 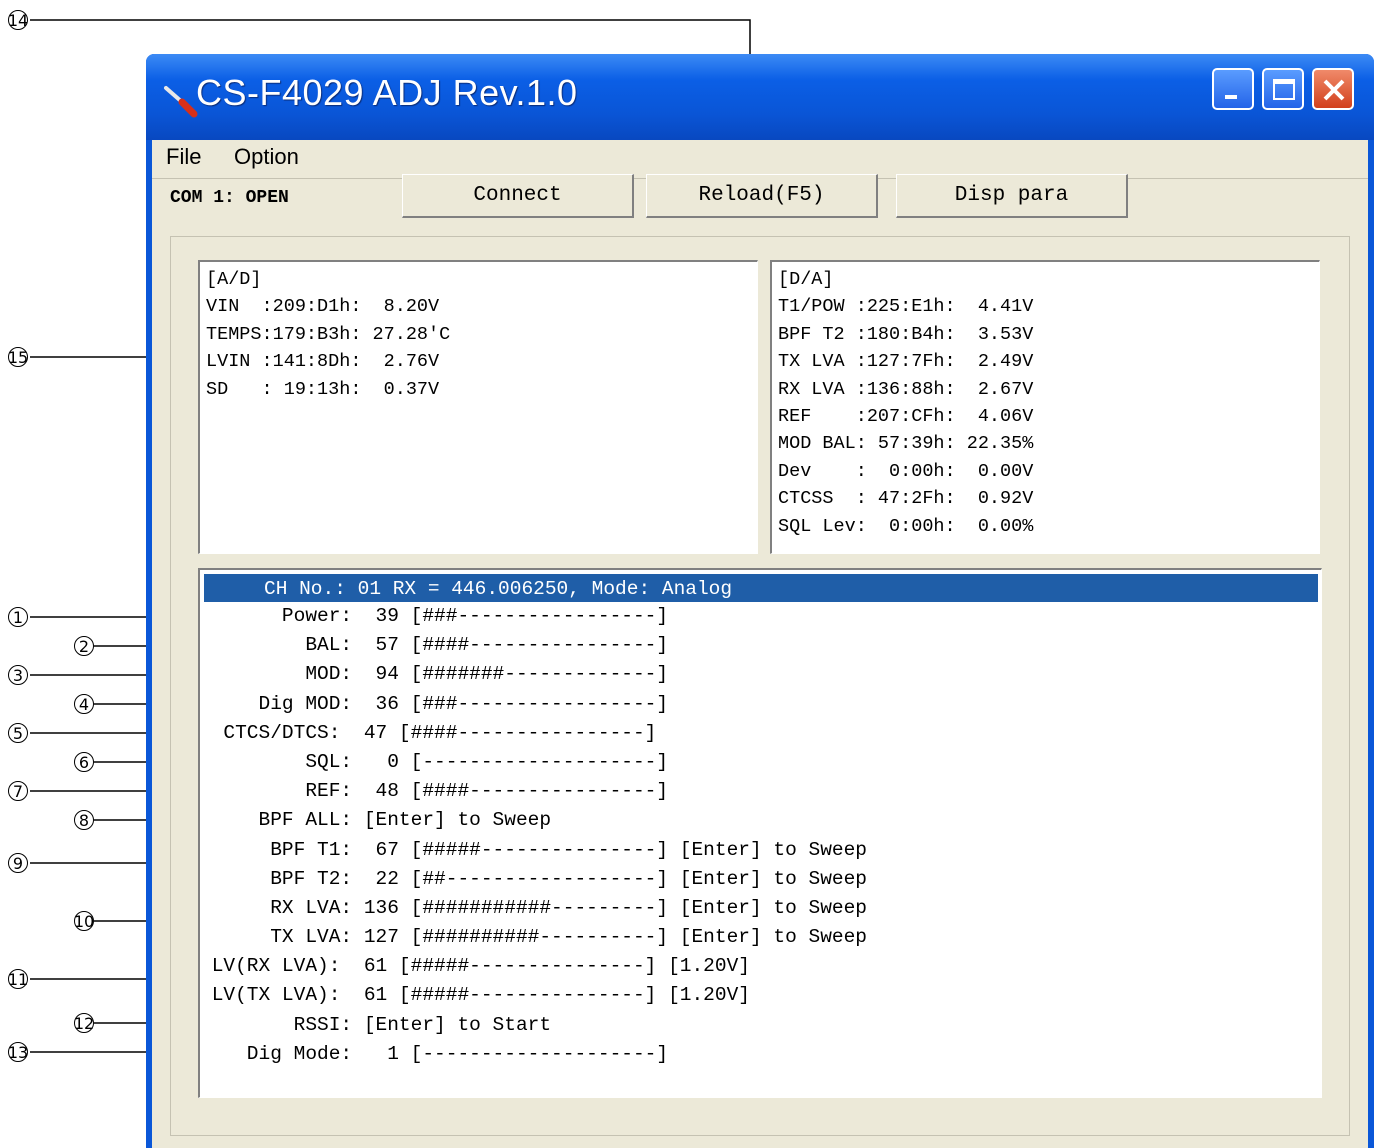 I want to click on minimize-icon, so click(x=1231, y=97).